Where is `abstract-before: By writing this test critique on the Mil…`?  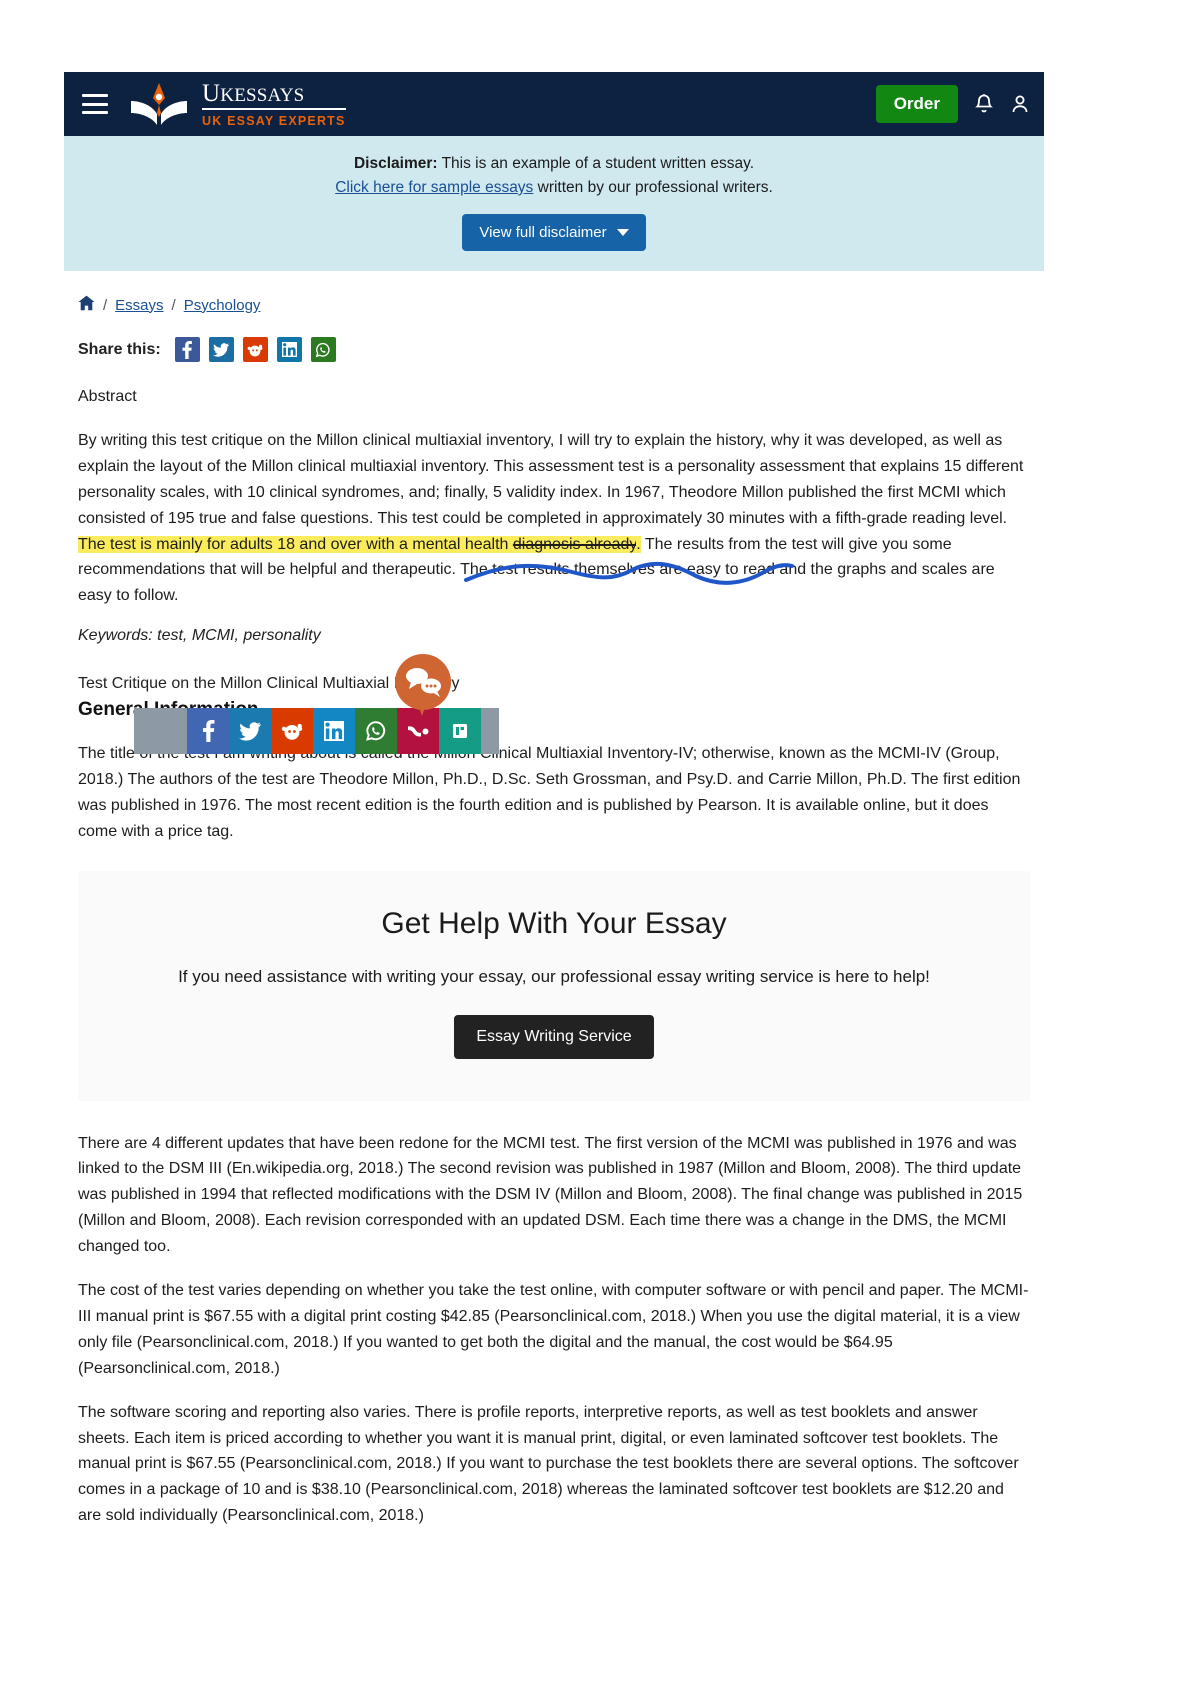
abstract-before: By writing this test critique on the Mil… is located at coordinates (551, 479).